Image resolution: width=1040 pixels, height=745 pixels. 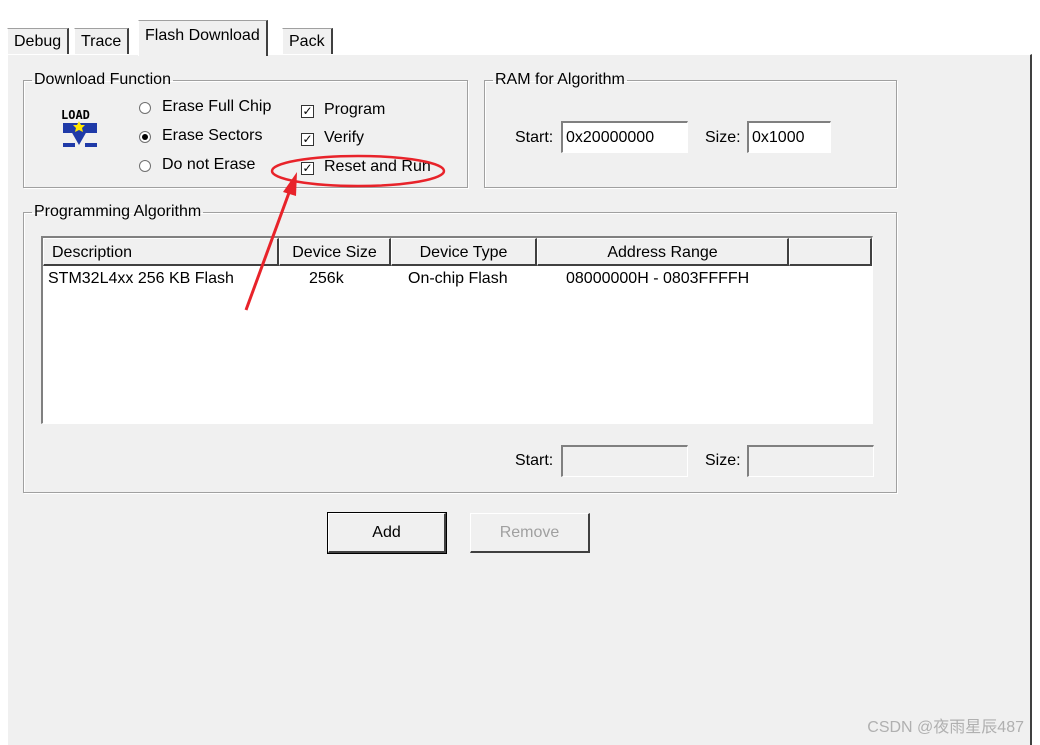 What do you see at coordinates (118, 211) in the screenshot?
I see `programming-algorithm-legend: Programming Algorithm` at bounding box center [118, 211].